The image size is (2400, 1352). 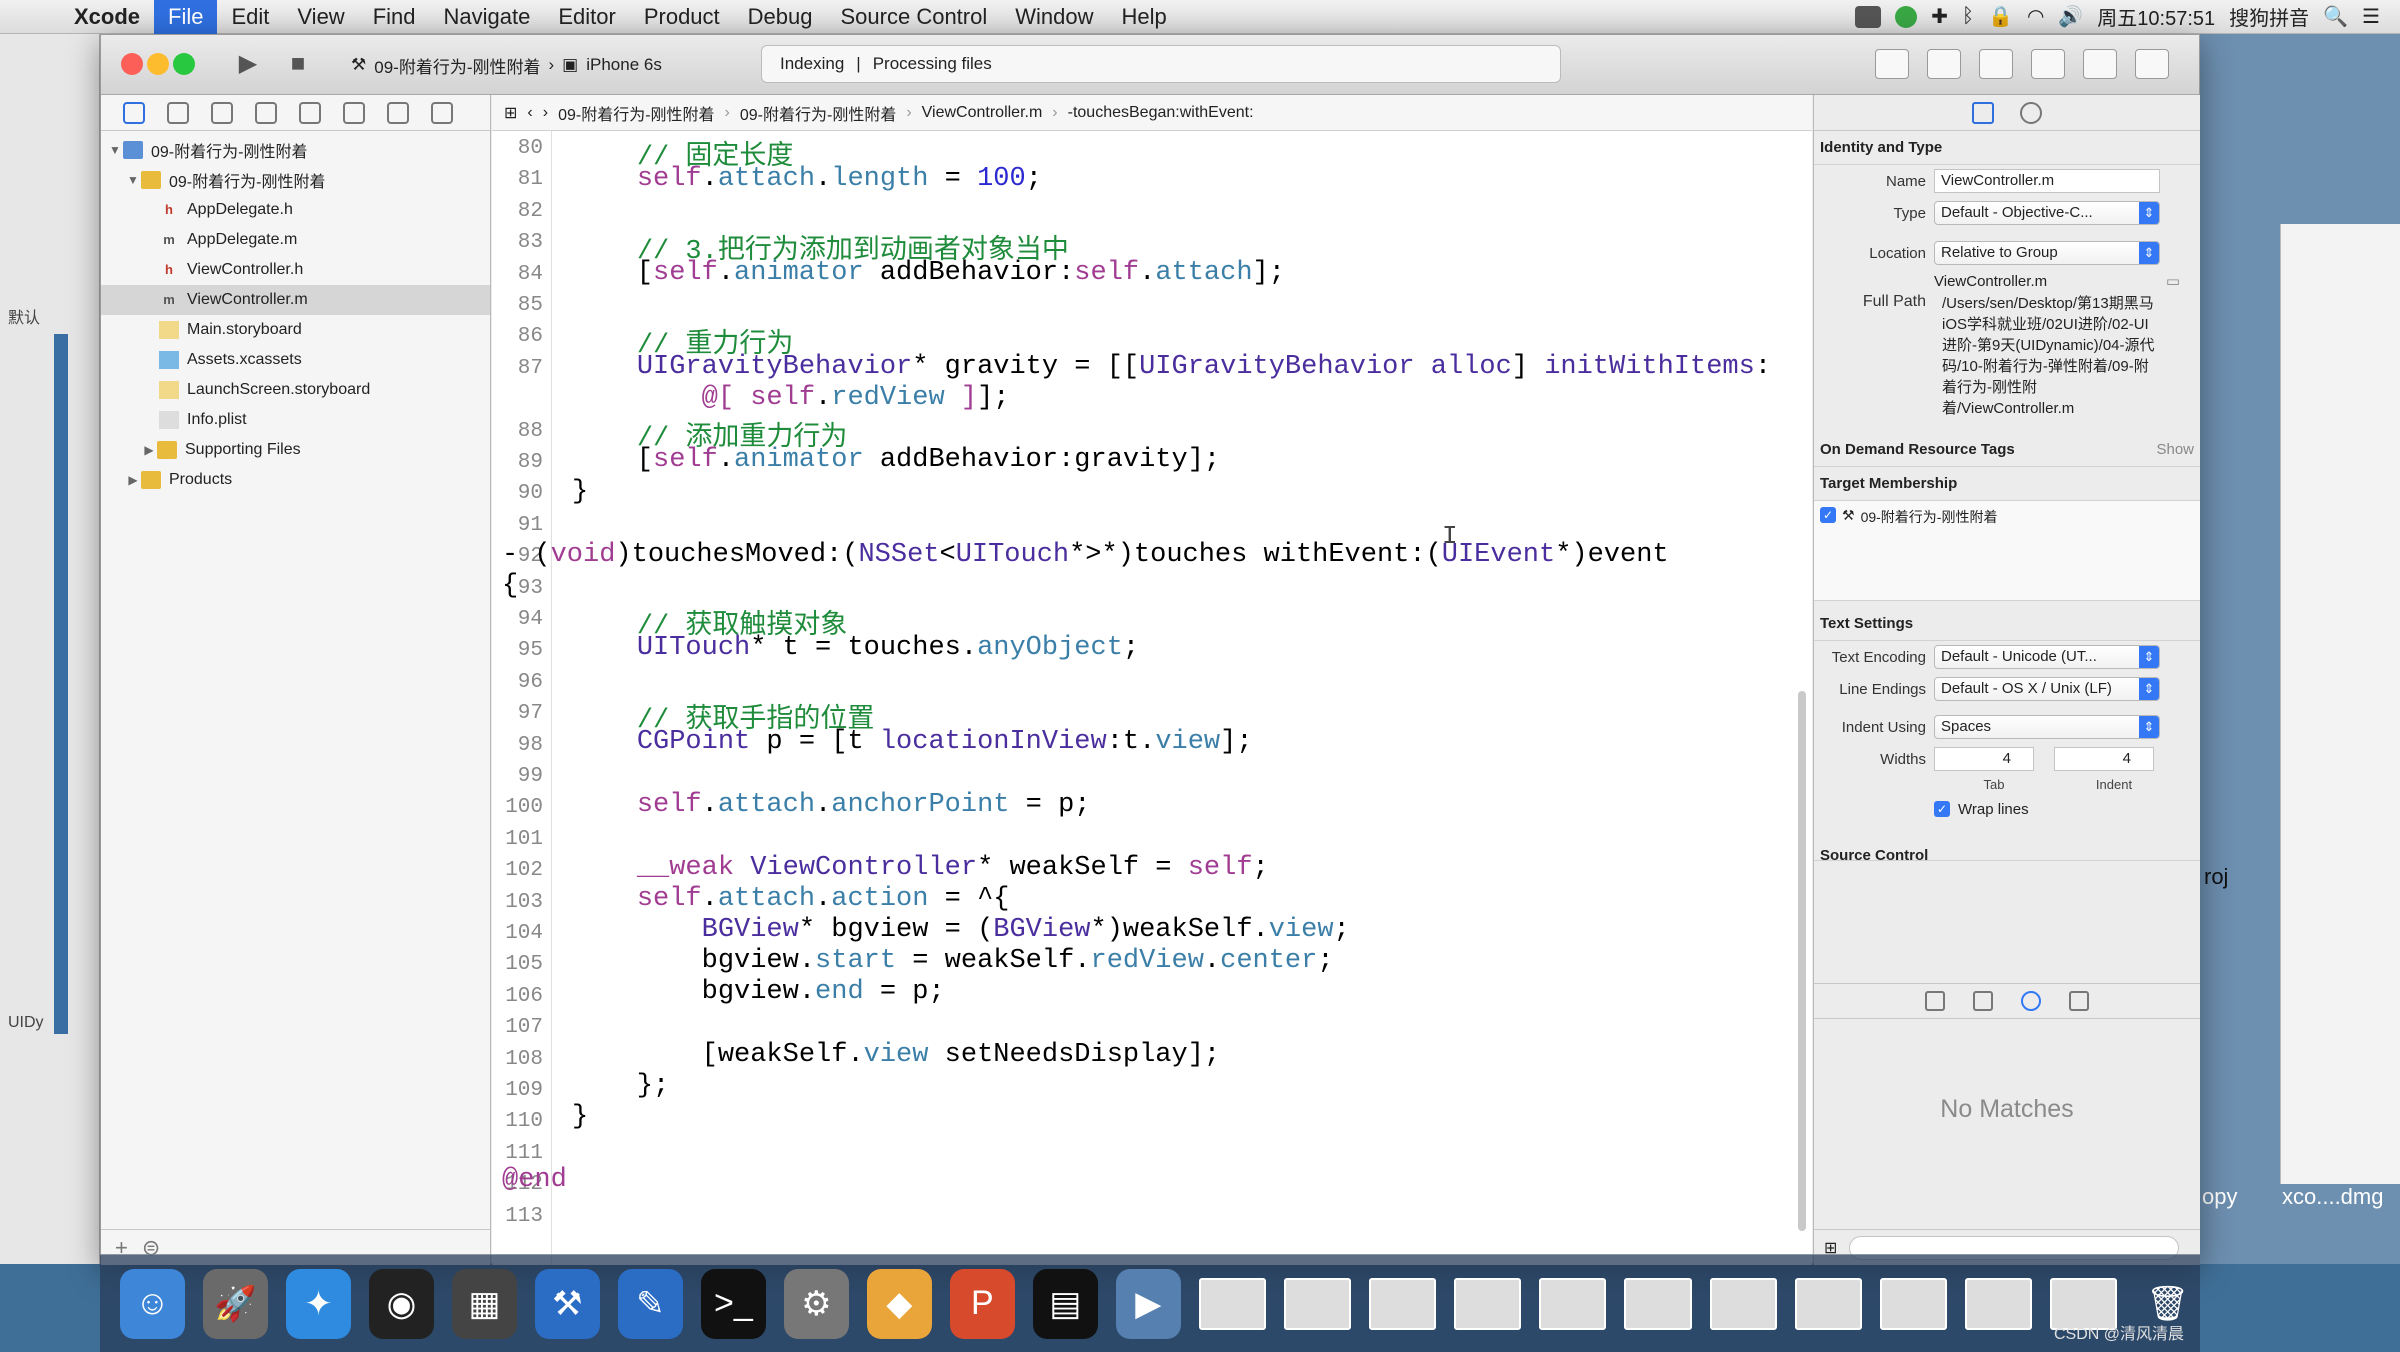 I want to click on assistant-editor-button, so click(x=1944, y=64).